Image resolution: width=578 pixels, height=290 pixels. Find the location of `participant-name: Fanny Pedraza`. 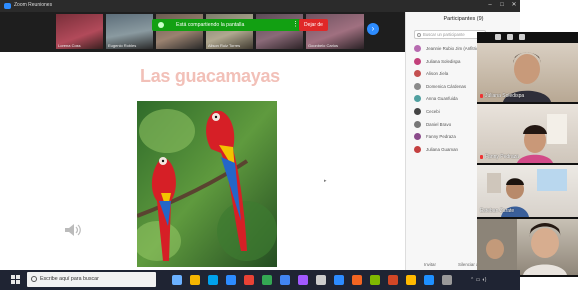

participant-name: Fanny Pedraza is located at coordinates (441, 137).